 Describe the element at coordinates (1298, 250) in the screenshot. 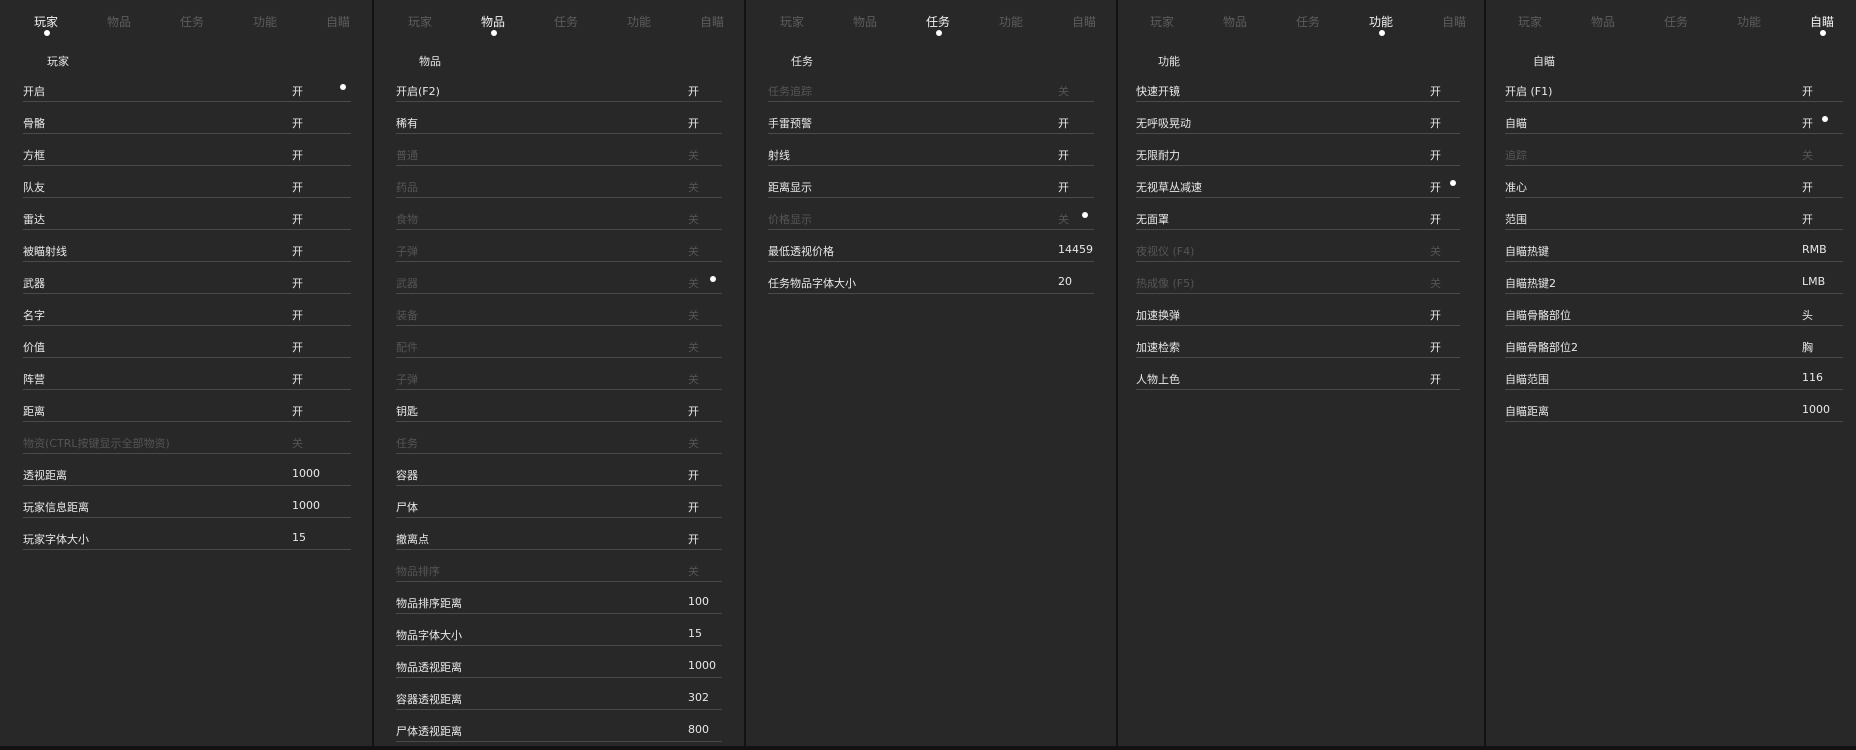

I see `setting-row: 夜视仪 (F4) 关` at that location.